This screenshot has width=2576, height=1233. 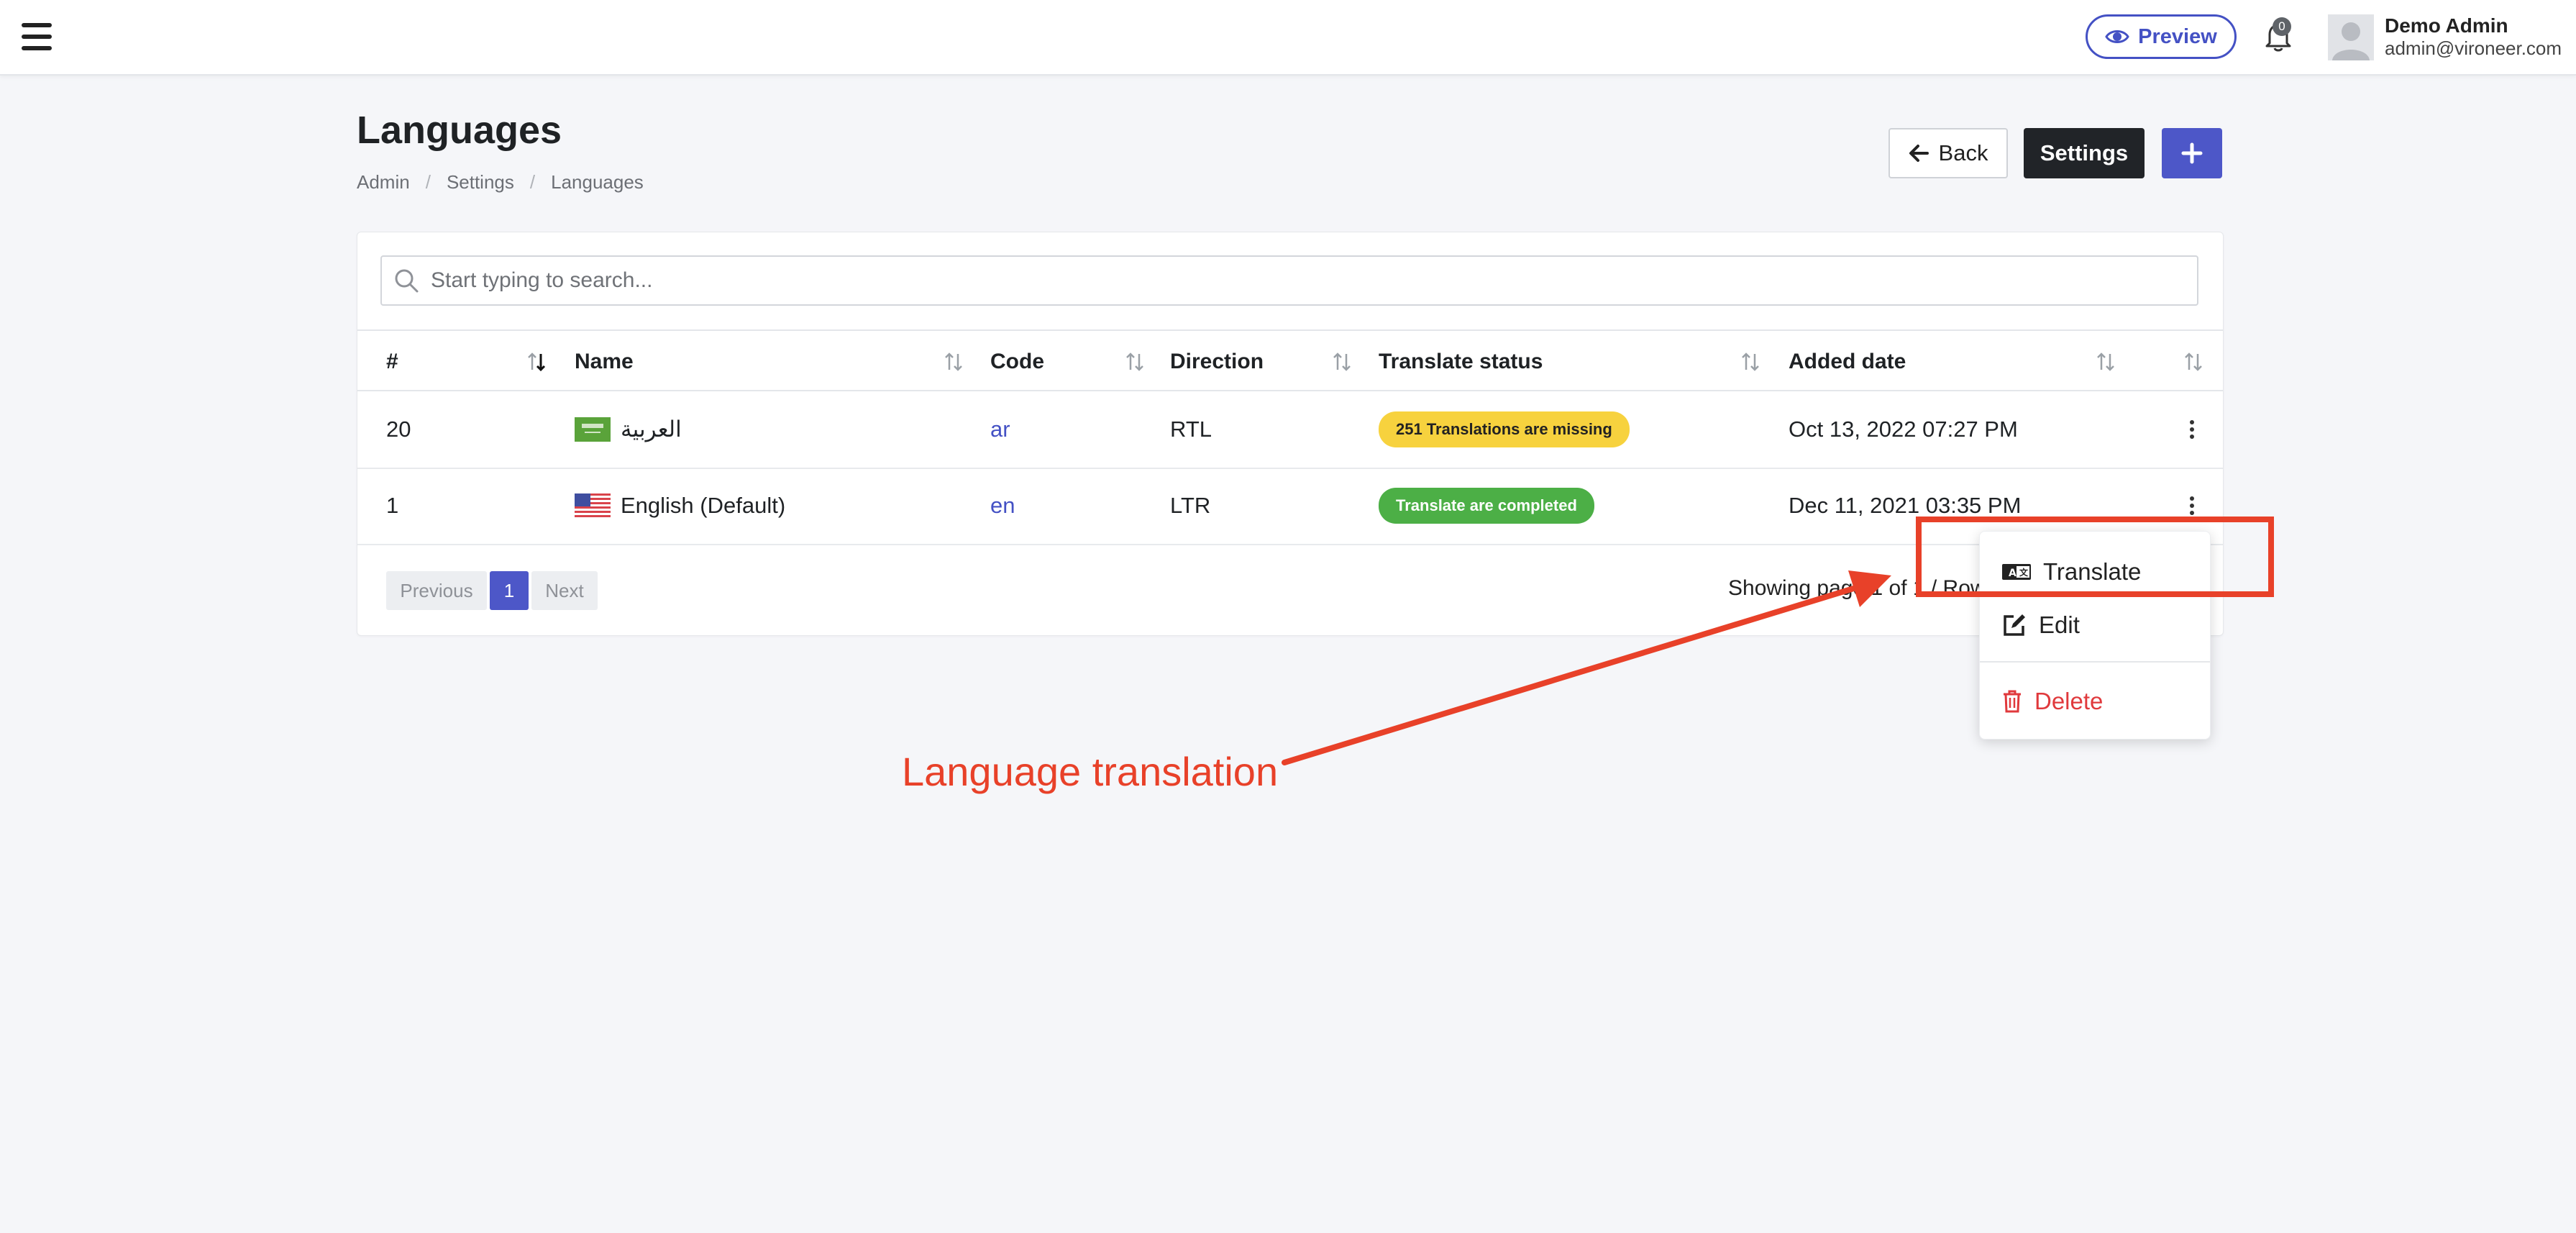 I want to click on annotation-text: Language translation, so click(x=1090, y=771).